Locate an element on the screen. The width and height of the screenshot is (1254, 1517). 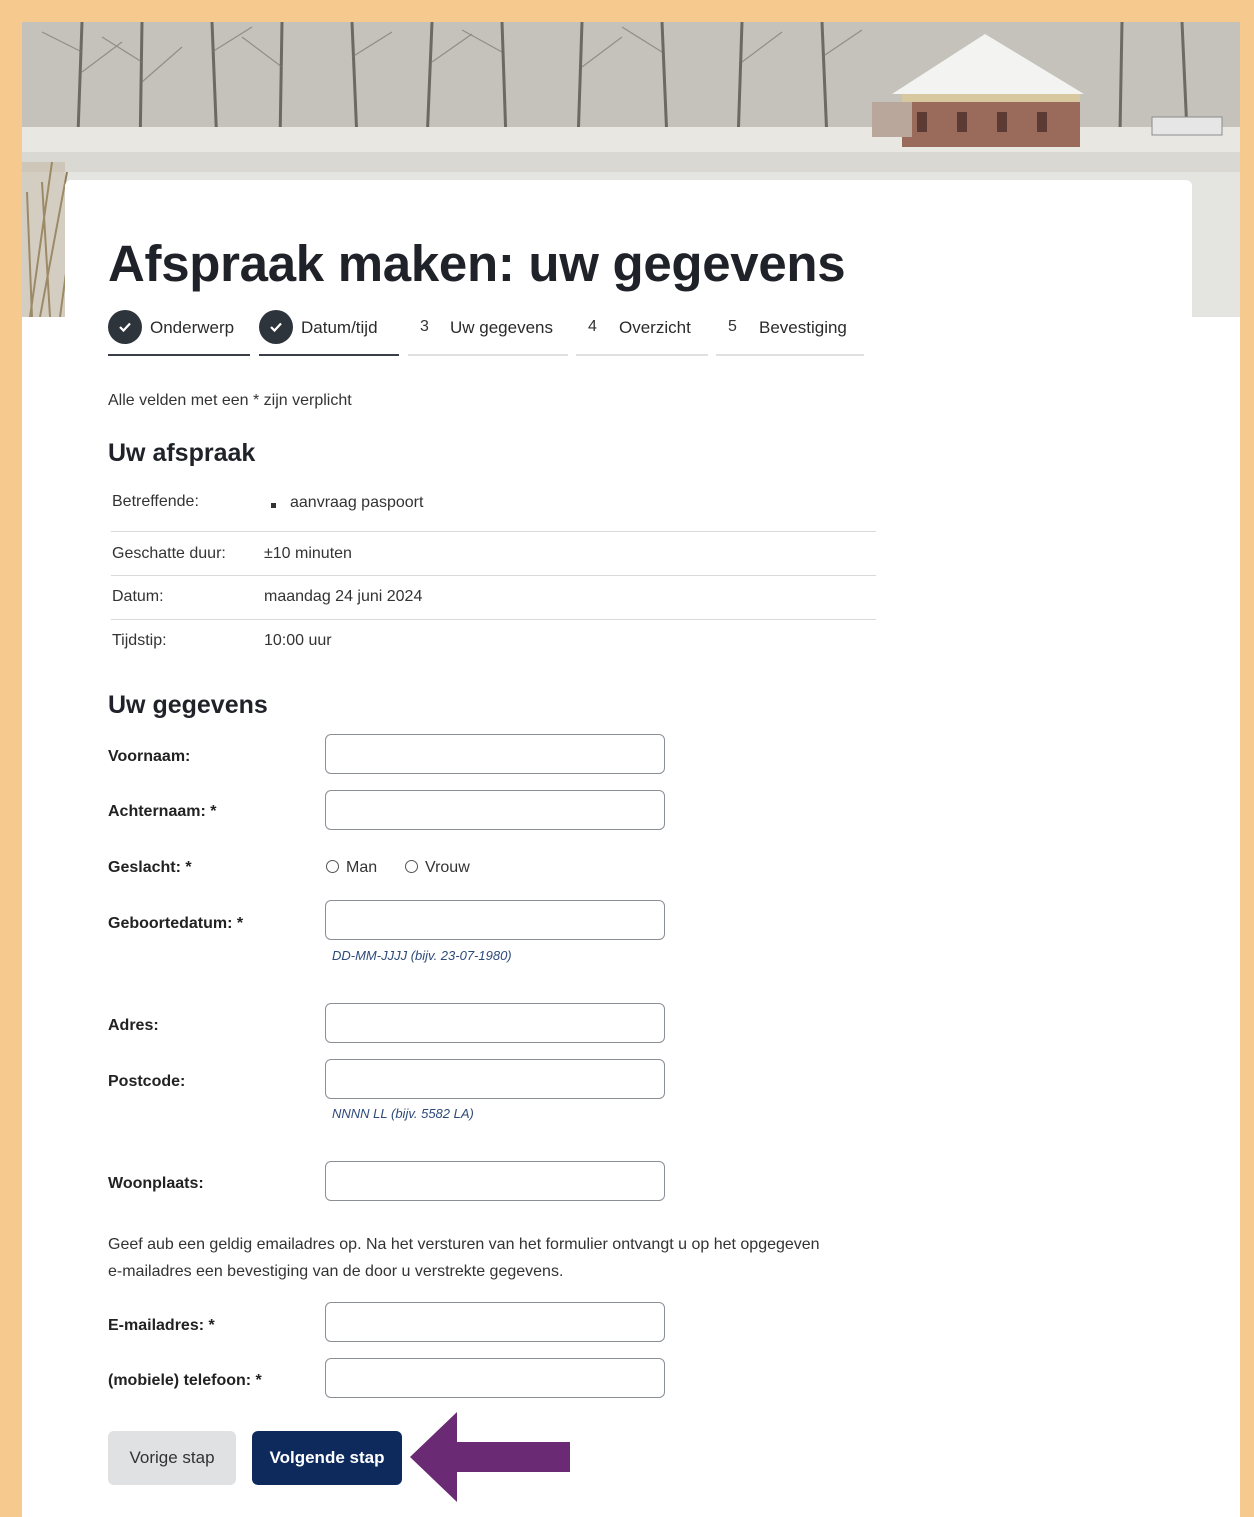
previous-step-button: Vorige stap is located at coordinates (172, 1458).